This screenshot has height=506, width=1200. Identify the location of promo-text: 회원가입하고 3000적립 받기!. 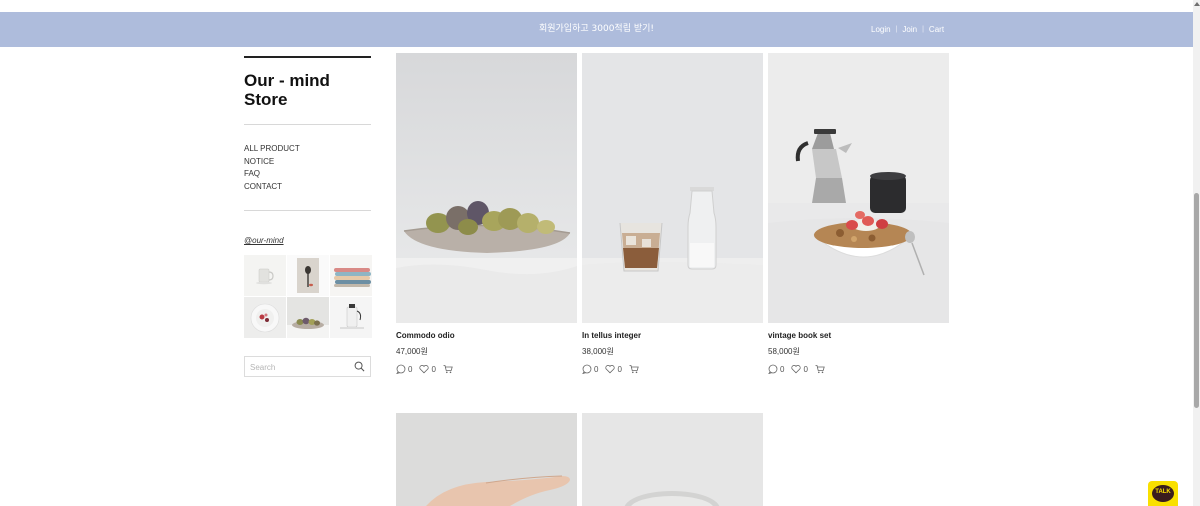
(596, 29).